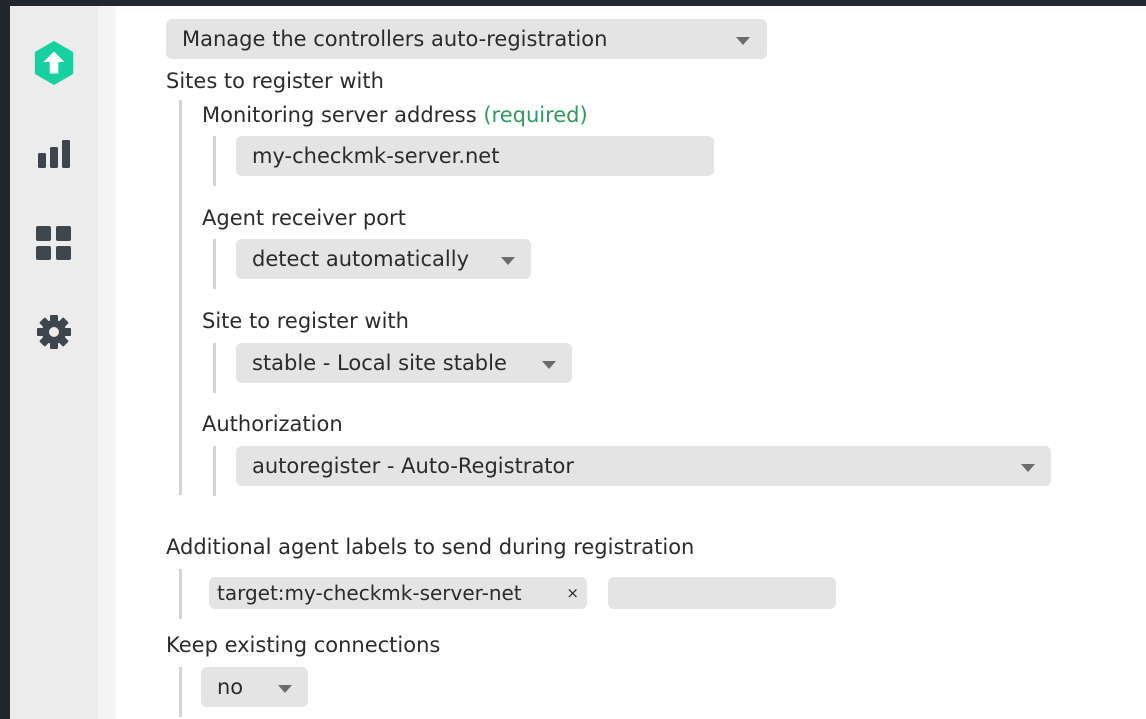 The height and width of the screenshot is (719, 1146). Describe the element at coordinates (339, 115) in the screenshot. I see `server-address-label-text: Monitoring server address` at that location.